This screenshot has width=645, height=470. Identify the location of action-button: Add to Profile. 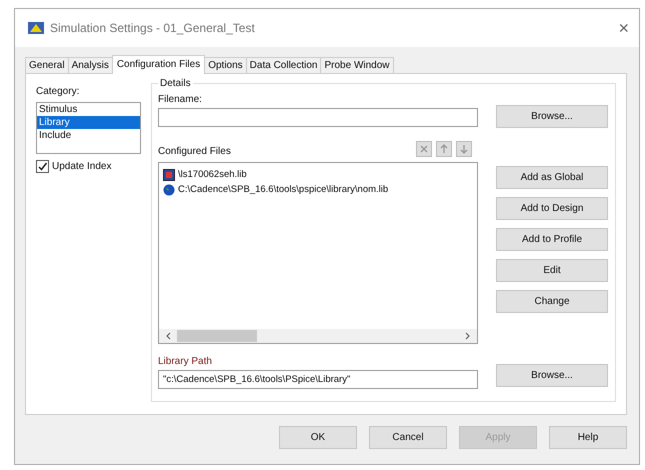
(552, 239).